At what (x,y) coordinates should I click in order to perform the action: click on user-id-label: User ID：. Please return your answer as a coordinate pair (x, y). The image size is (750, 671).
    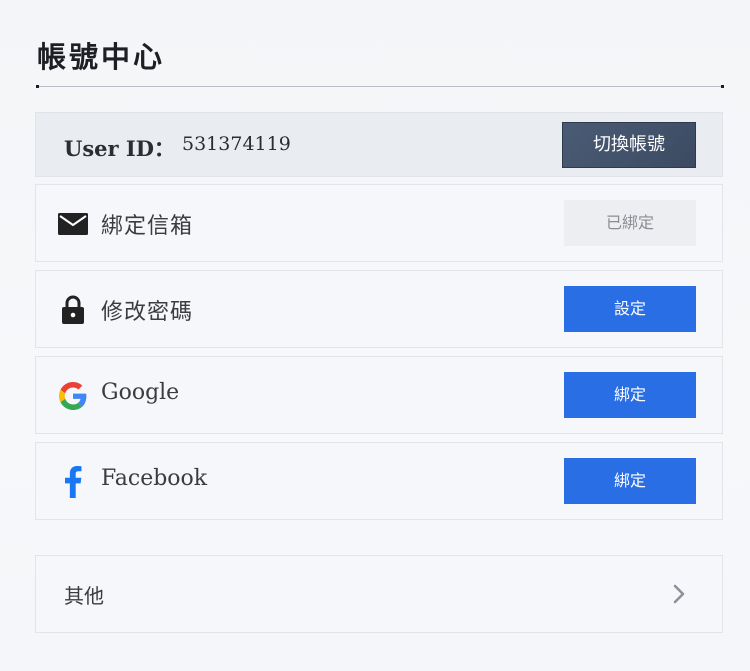
    Looking at the image, I should click on (119, 148).